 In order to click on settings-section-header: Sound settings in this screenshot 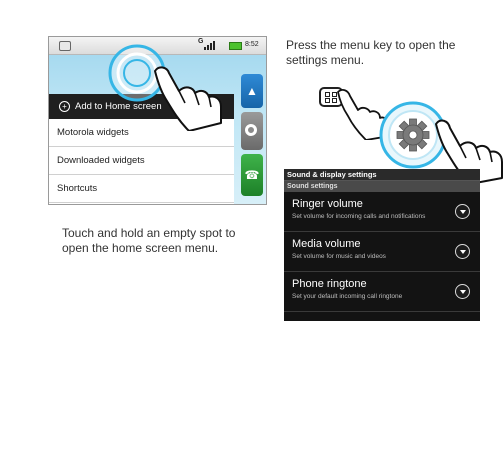, I will do `click(382, 186)`.